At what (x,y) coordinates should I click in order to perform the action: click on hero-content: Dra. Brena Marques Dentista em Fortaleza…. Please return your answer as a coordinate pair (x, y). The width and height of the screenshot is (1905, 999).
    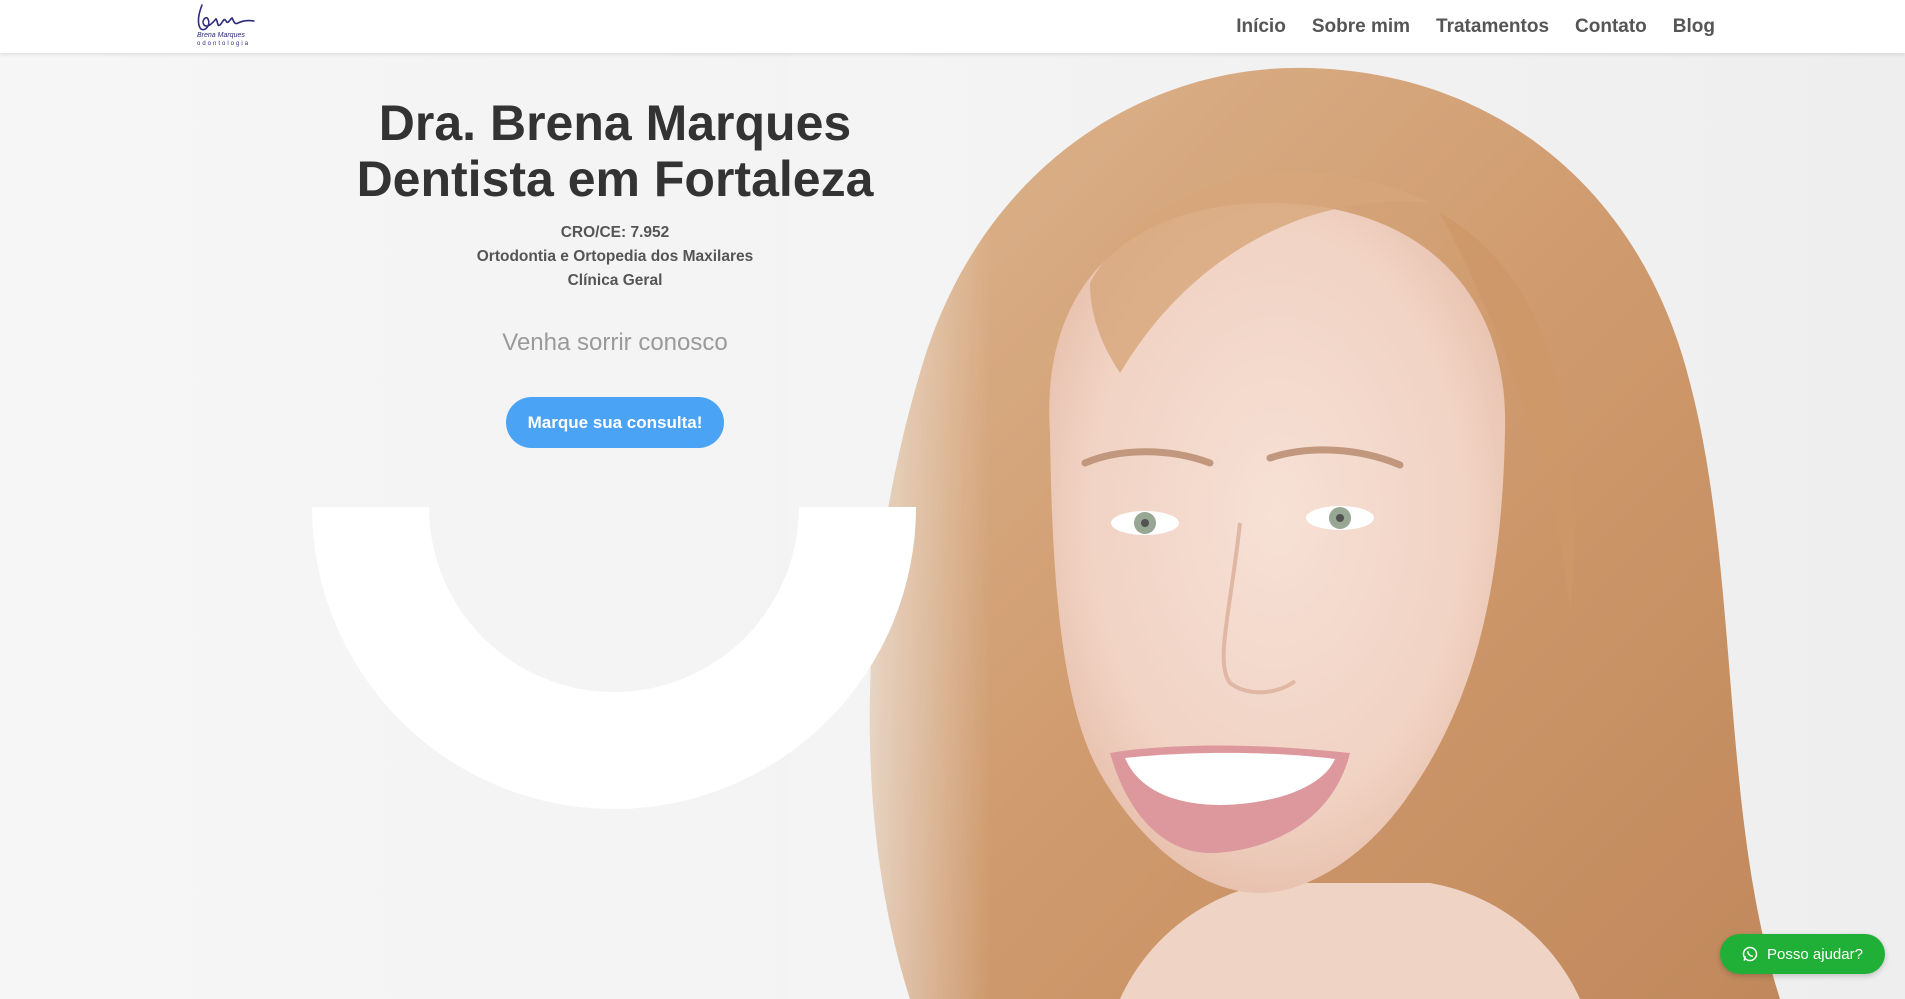
    Looking at the image, I should click on (615, 271).